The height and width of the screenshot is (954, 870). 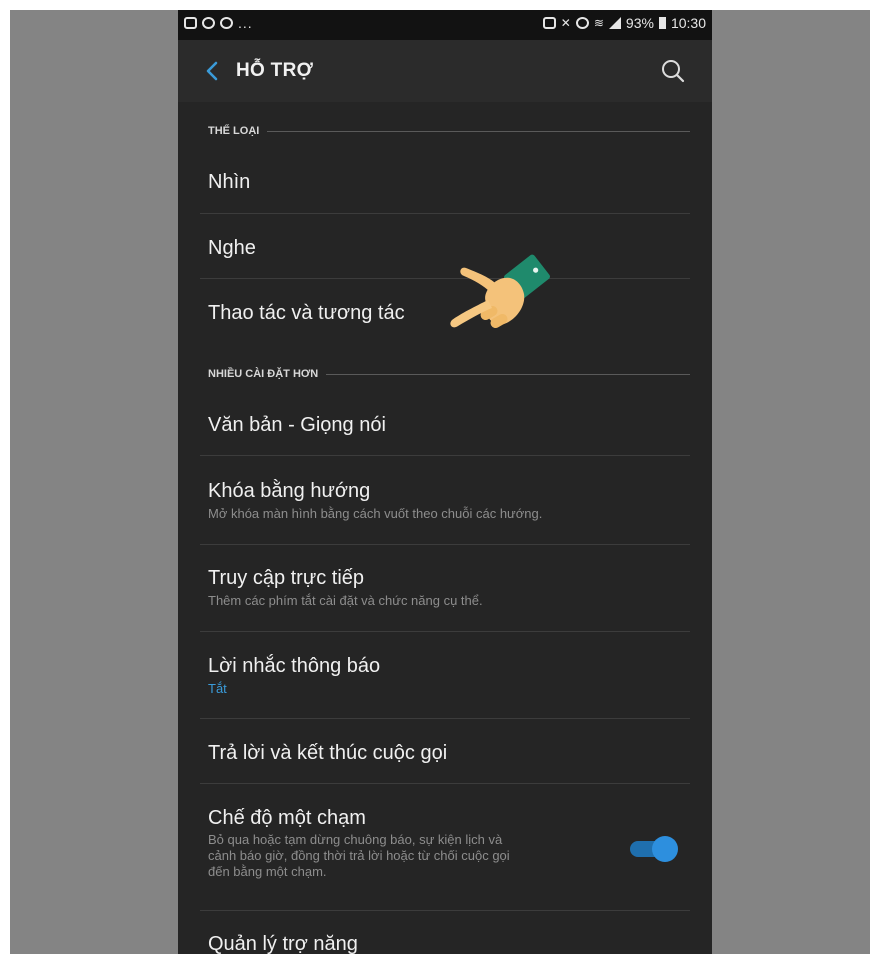 What do you see at coordinates (263, 374) in the screenshot?
I see `section-header-label: NHIỀU CÀI ĐẶT HƠN` at bounding box center [263, 374].